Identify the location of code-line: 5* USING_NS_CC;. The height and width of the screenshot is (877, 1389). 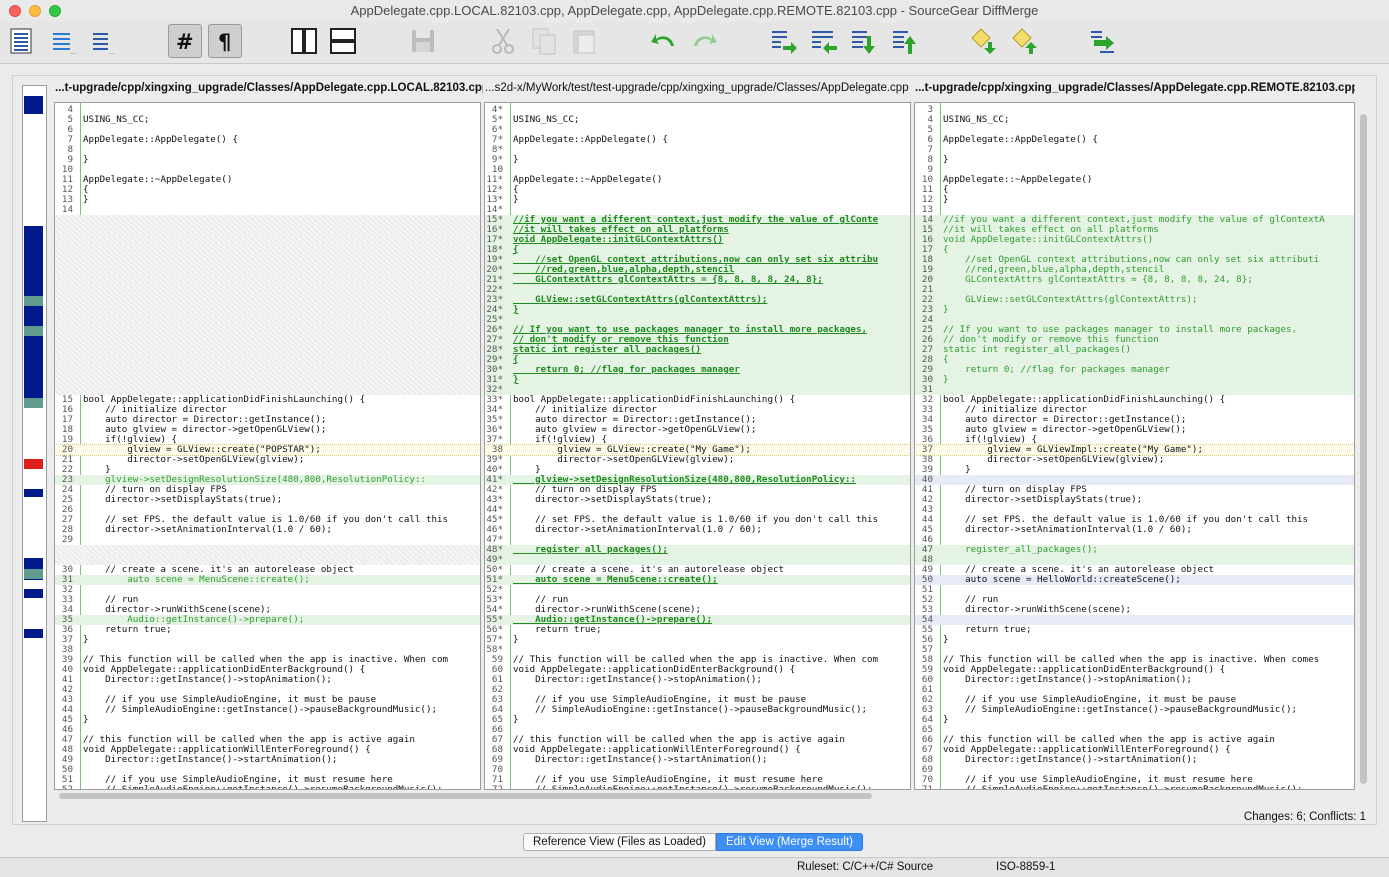
(697, 120).